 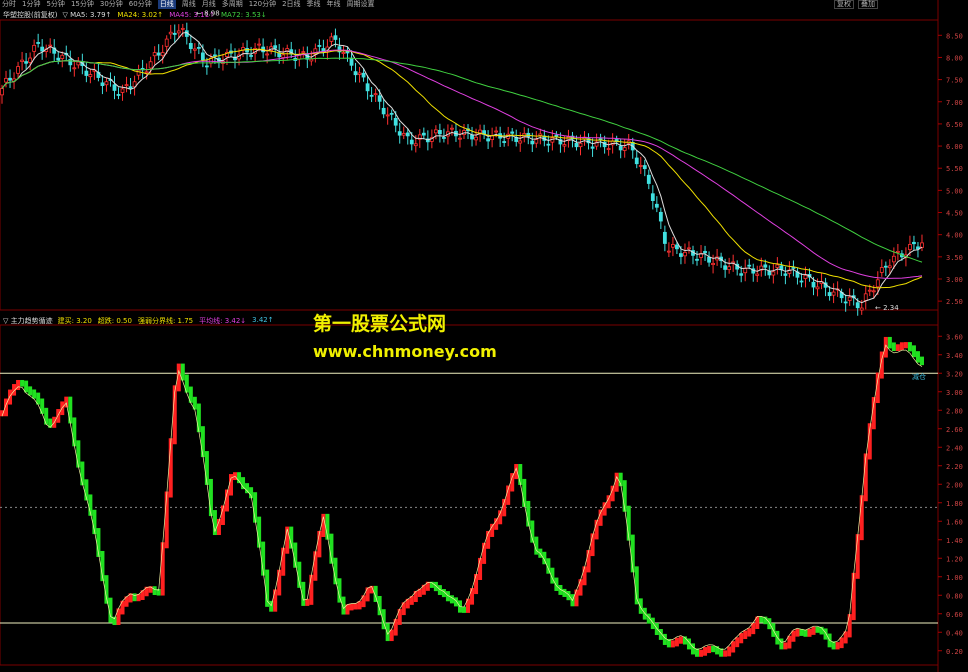 I want to click on sub-tick-label: 1.80, so click(x=954, y=504).